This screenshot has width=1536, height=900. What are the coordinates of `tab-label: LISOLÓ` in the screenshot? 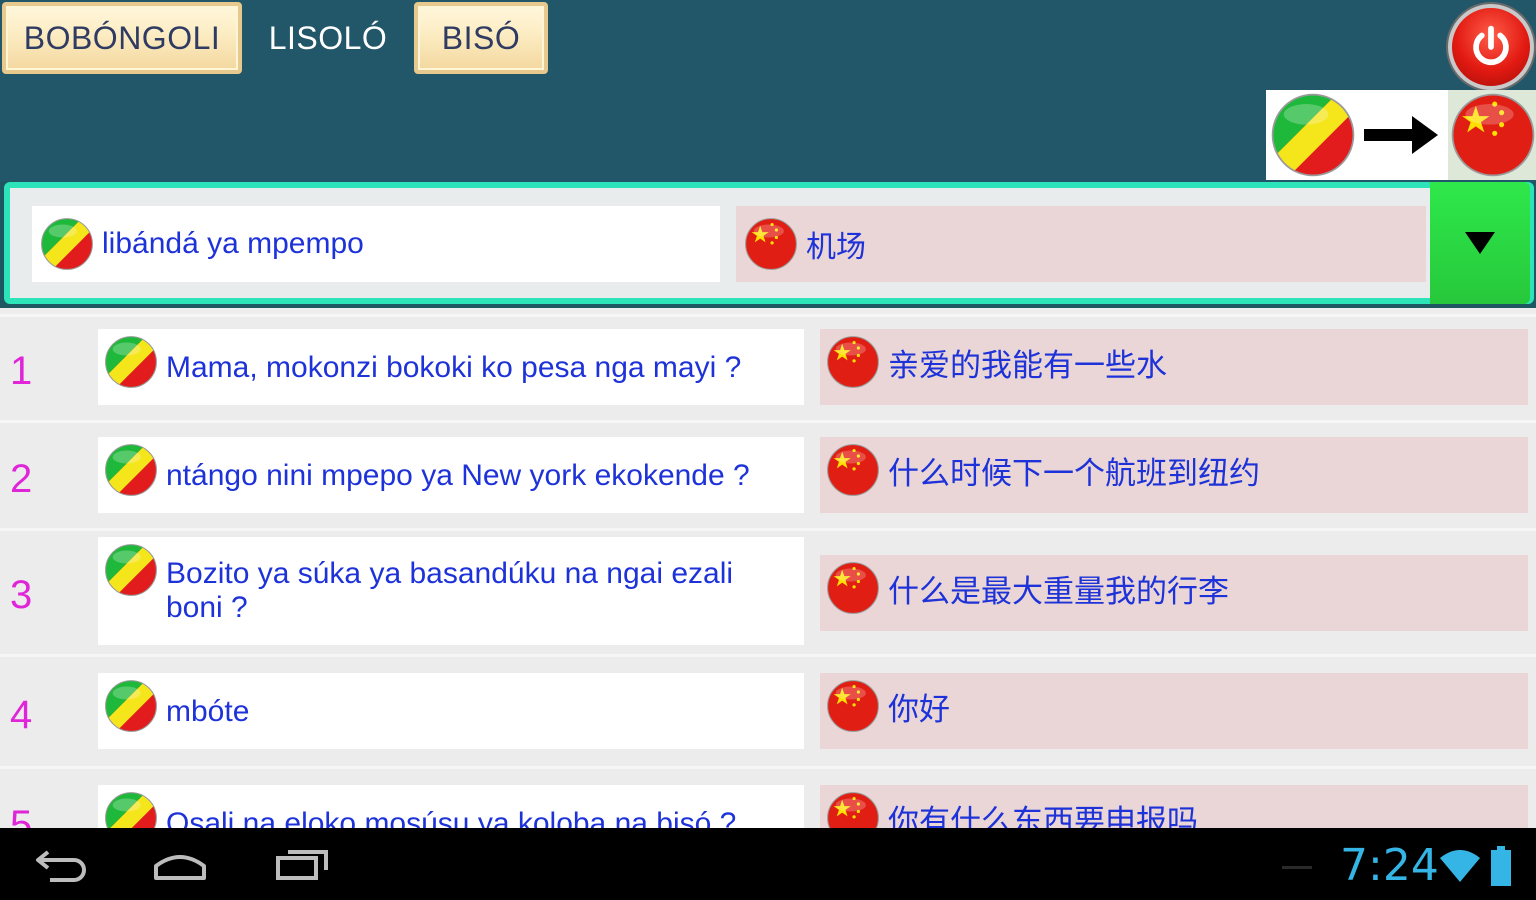 It's located at (328, 37).